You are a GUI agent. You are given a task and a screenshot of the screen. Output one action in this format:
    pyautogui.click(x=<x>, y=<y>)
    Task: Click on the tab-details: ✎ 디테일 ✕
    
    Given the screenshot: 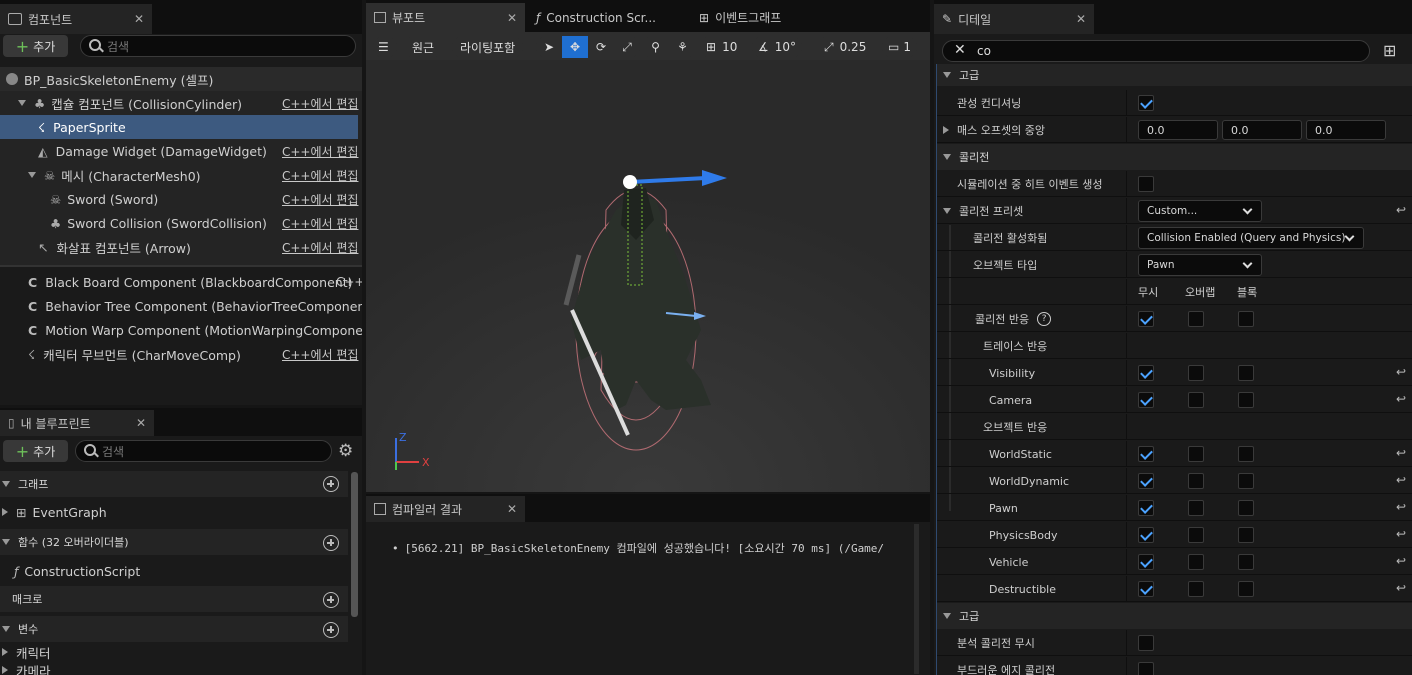 What is the action you would take?
    pyautogui.click(x=1014, y=19)
    